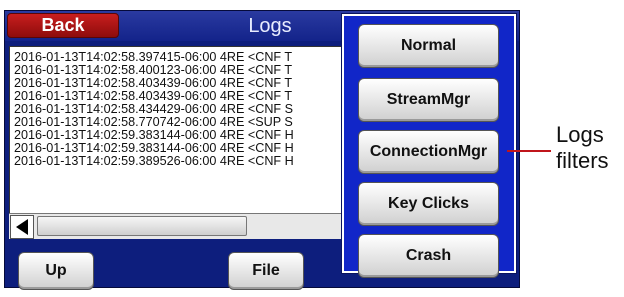 The image size is (624, 297). What do you see at coordinates (63, 25) in the screenshot?
I see `back-button: Back` at bounding box center [63, 25].